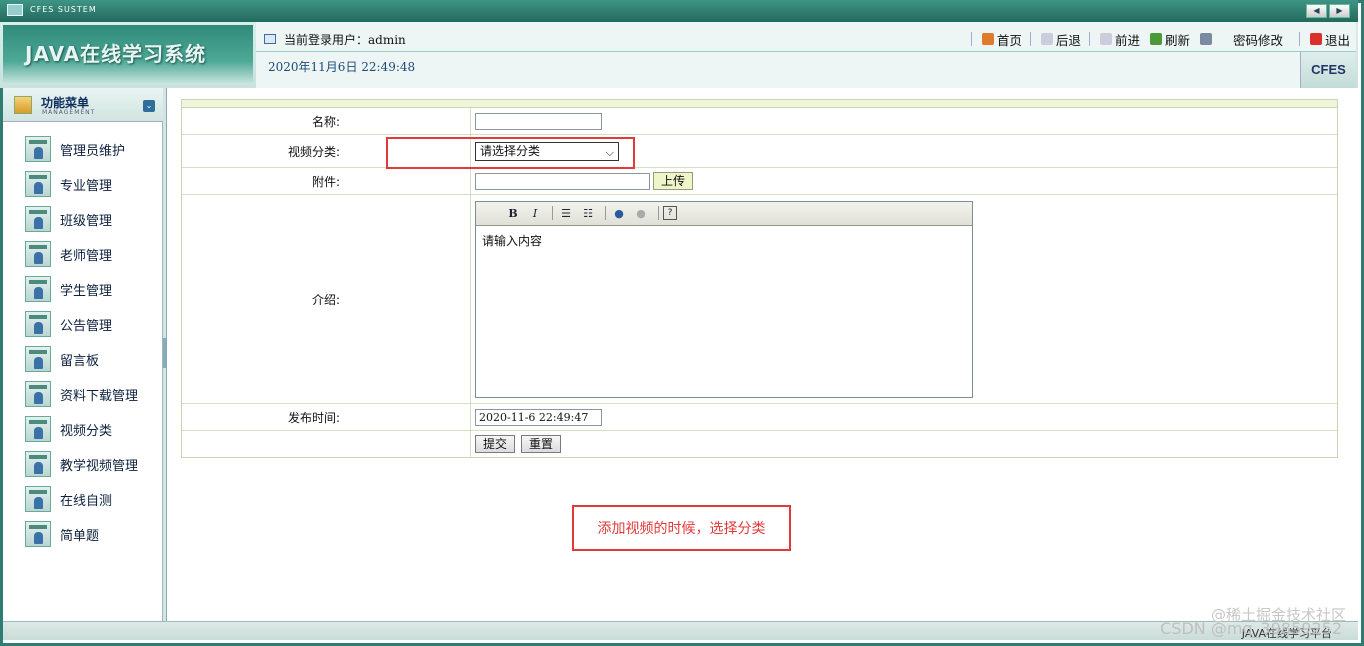 The width and height of the screenshot is (1364, 646). What do you see at coordinates (1316, 11) in the screenshot?
I see `scroll-left-button: ◀` at bounding box center [1316, 11].